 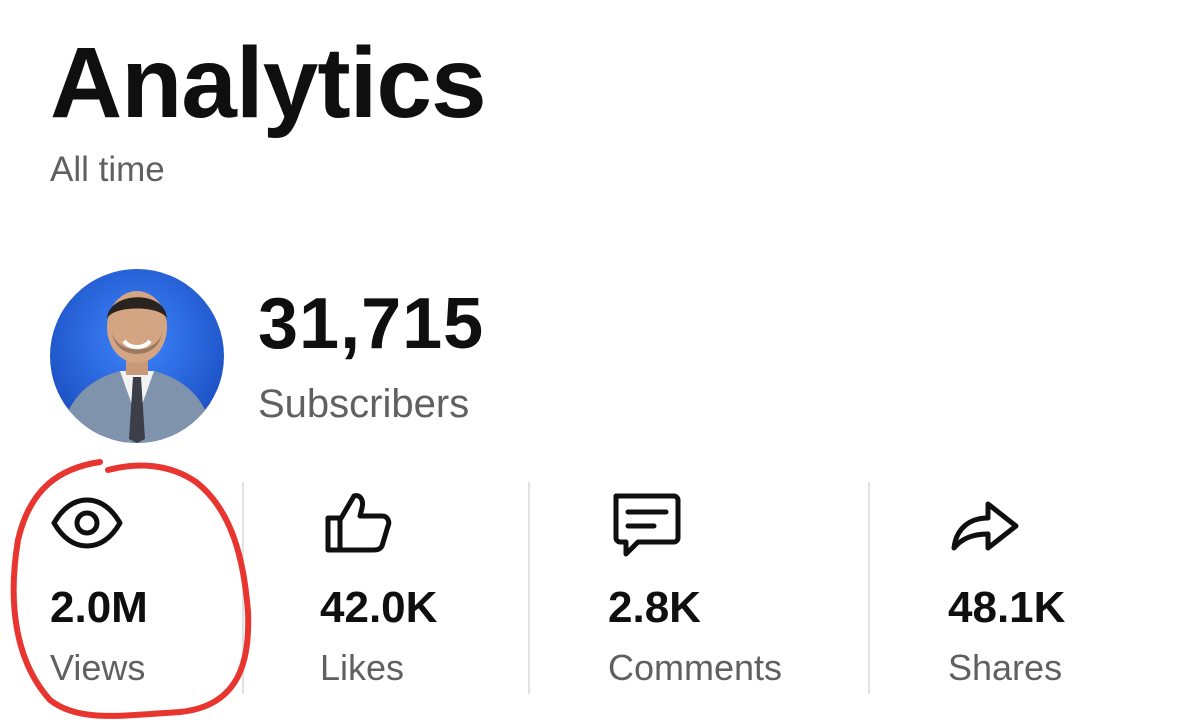 I want to click on comment-icon, so click(x=645, y=523).